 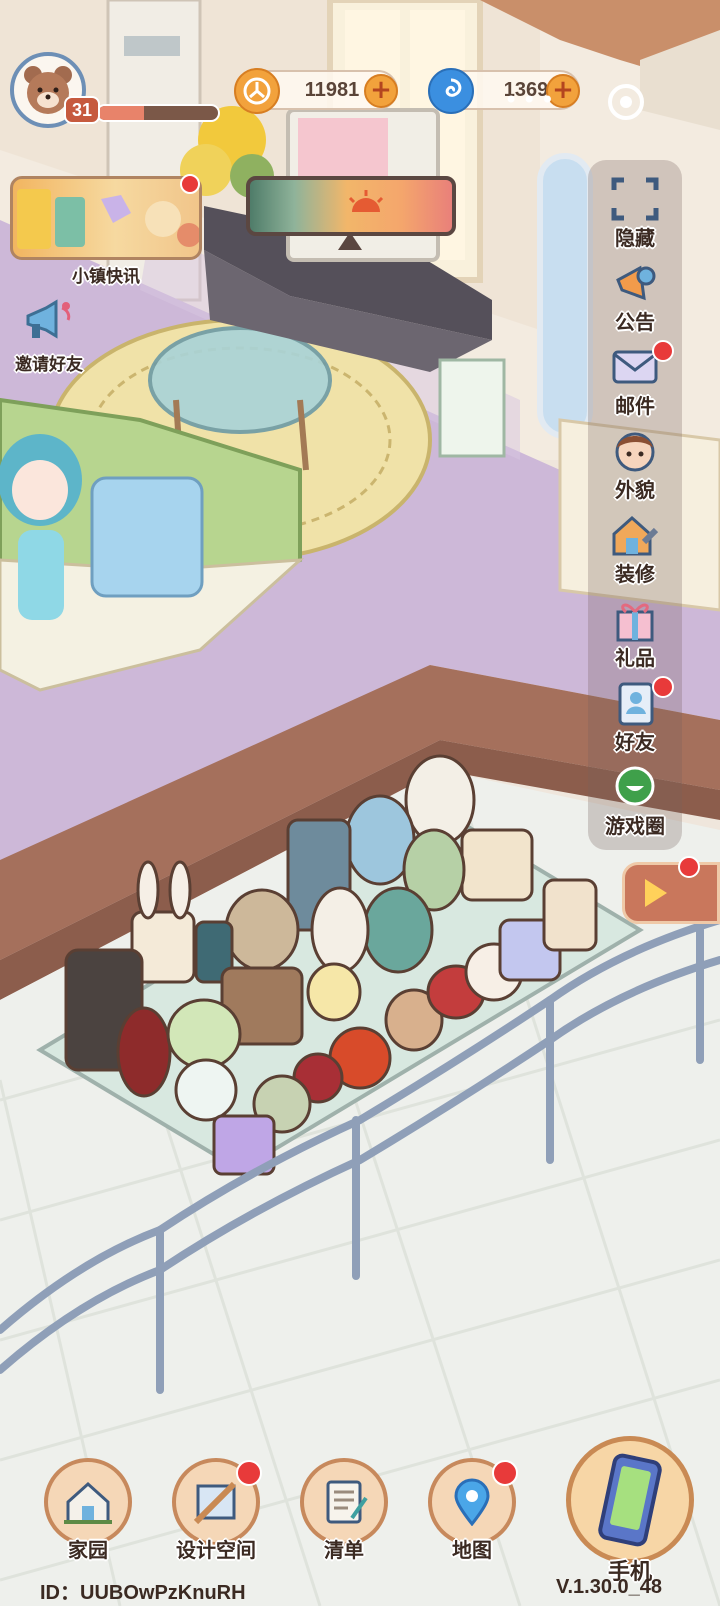 What do you see at coordinates (635, 380) in the screenshot?
I see `side-item-mail: 邮件` at bounding box center [635, 380].